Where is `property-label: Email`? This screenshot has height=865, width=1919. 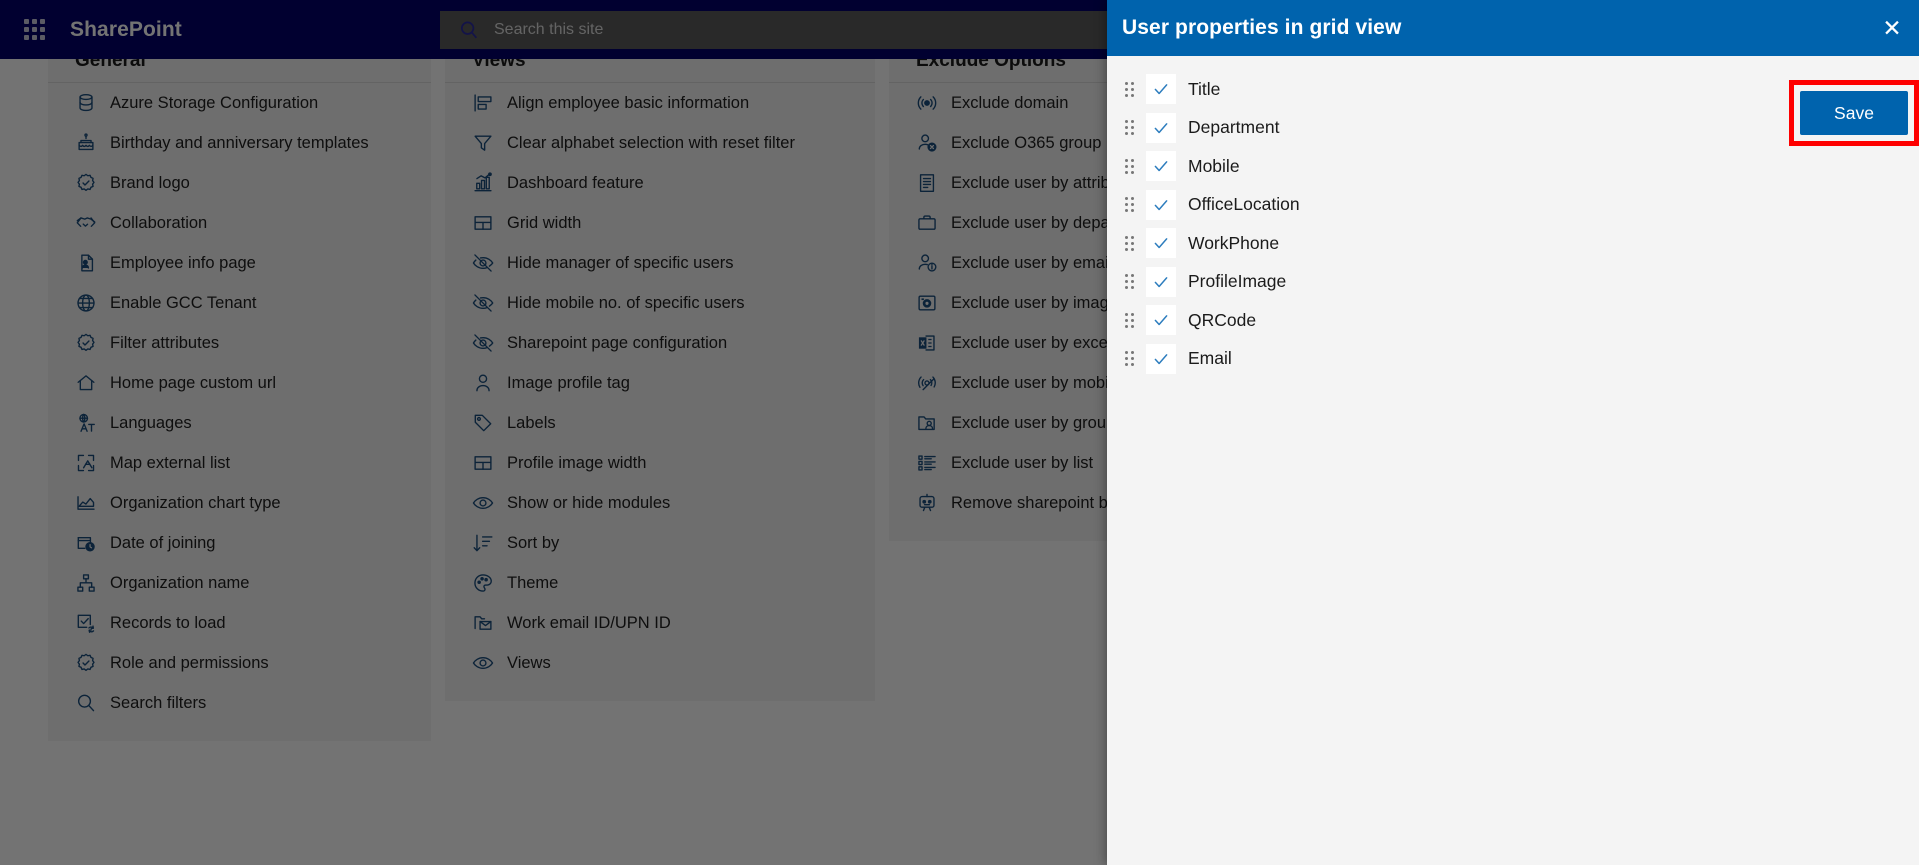 property-label: Email is located at coordinates (1210, 358).